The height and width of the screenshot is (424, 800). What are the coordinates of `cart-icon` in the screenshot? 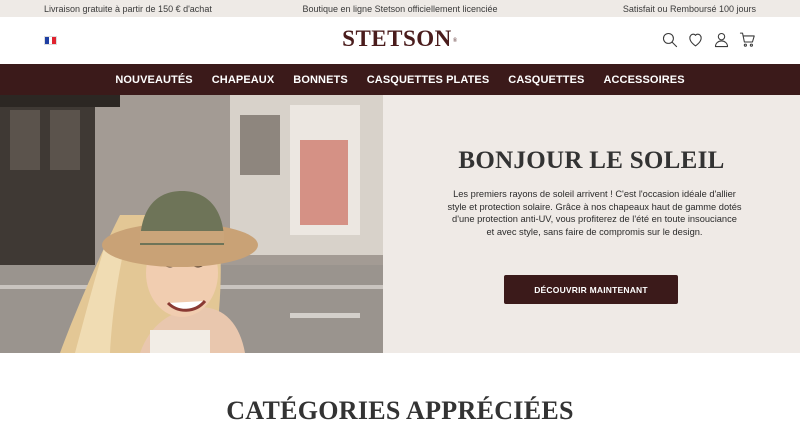 It's located at (747, 39).